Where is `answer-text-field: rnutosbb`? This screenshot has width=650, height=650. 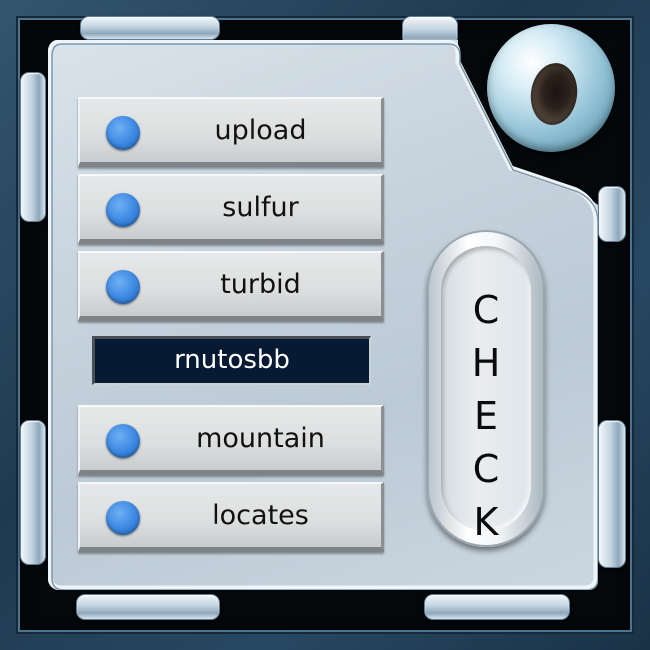 answer-text-field: rnutosbb is located at coordinates (231, 360).